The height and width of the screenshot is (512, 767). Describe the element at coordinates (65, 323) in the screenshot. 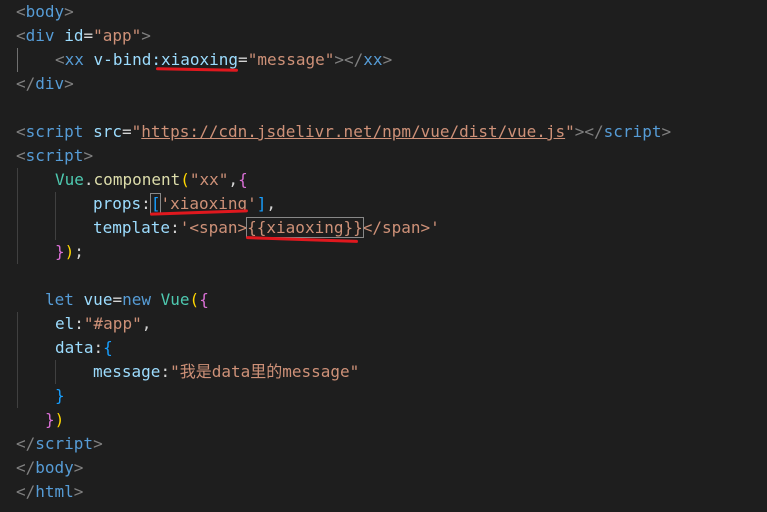

I see `property-key: el` at that location.